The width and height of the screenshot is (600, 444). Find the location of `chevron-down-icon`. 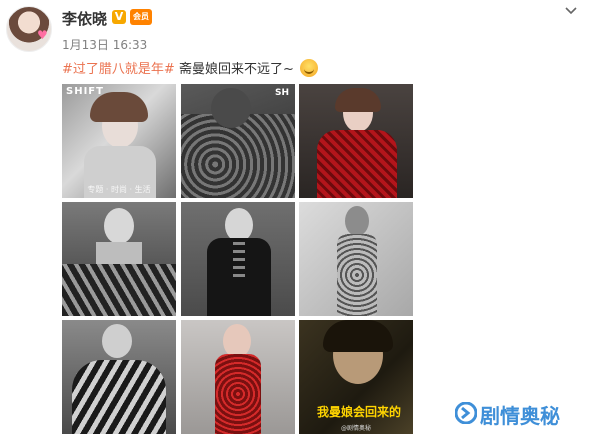

chevron-down-icon is located at coordinates (571, 11).